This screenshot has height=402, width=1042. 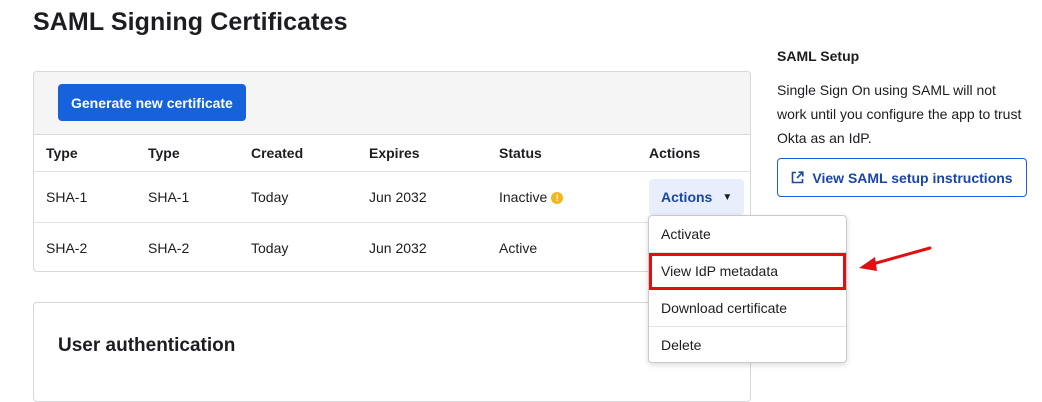 I want to click on view-saml-setup-instructions-button: View SAML setup instructions, so click(x=902, y=177).